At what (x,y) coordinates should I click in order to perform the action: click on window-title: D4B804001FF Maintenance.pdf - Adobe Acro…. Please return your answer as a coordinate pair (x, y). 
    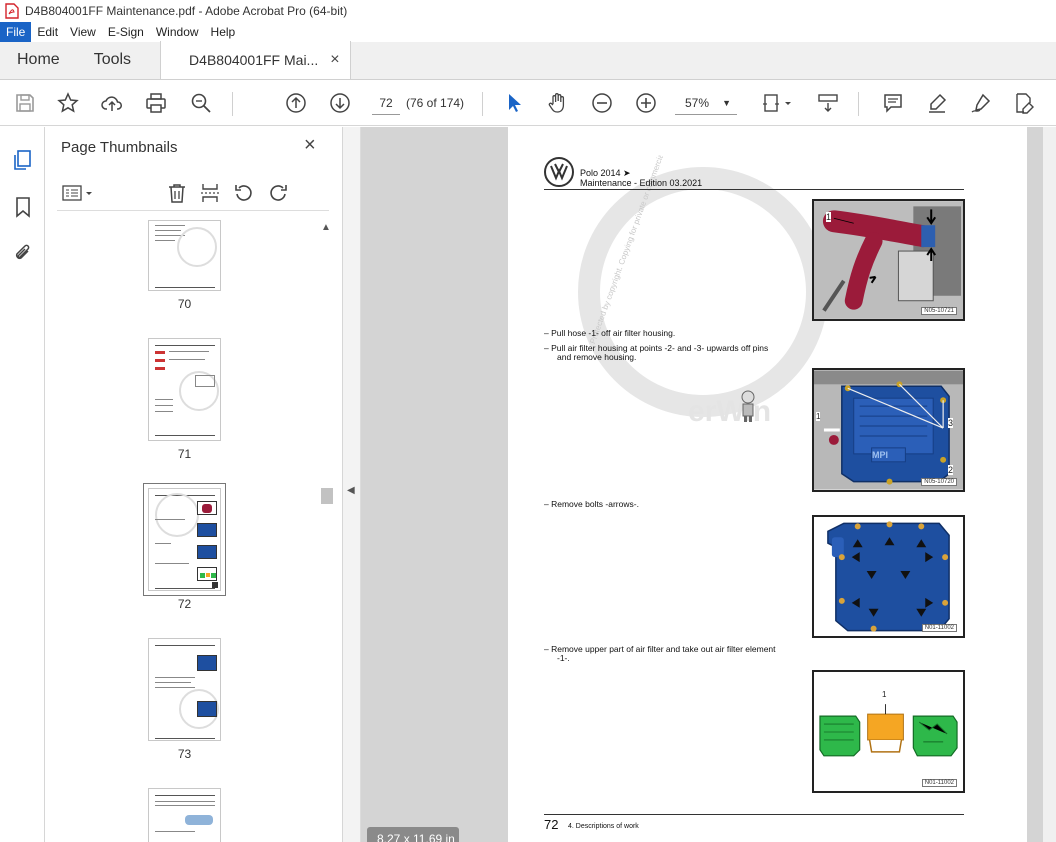
    Looking at the image, I should click on (186, 11).